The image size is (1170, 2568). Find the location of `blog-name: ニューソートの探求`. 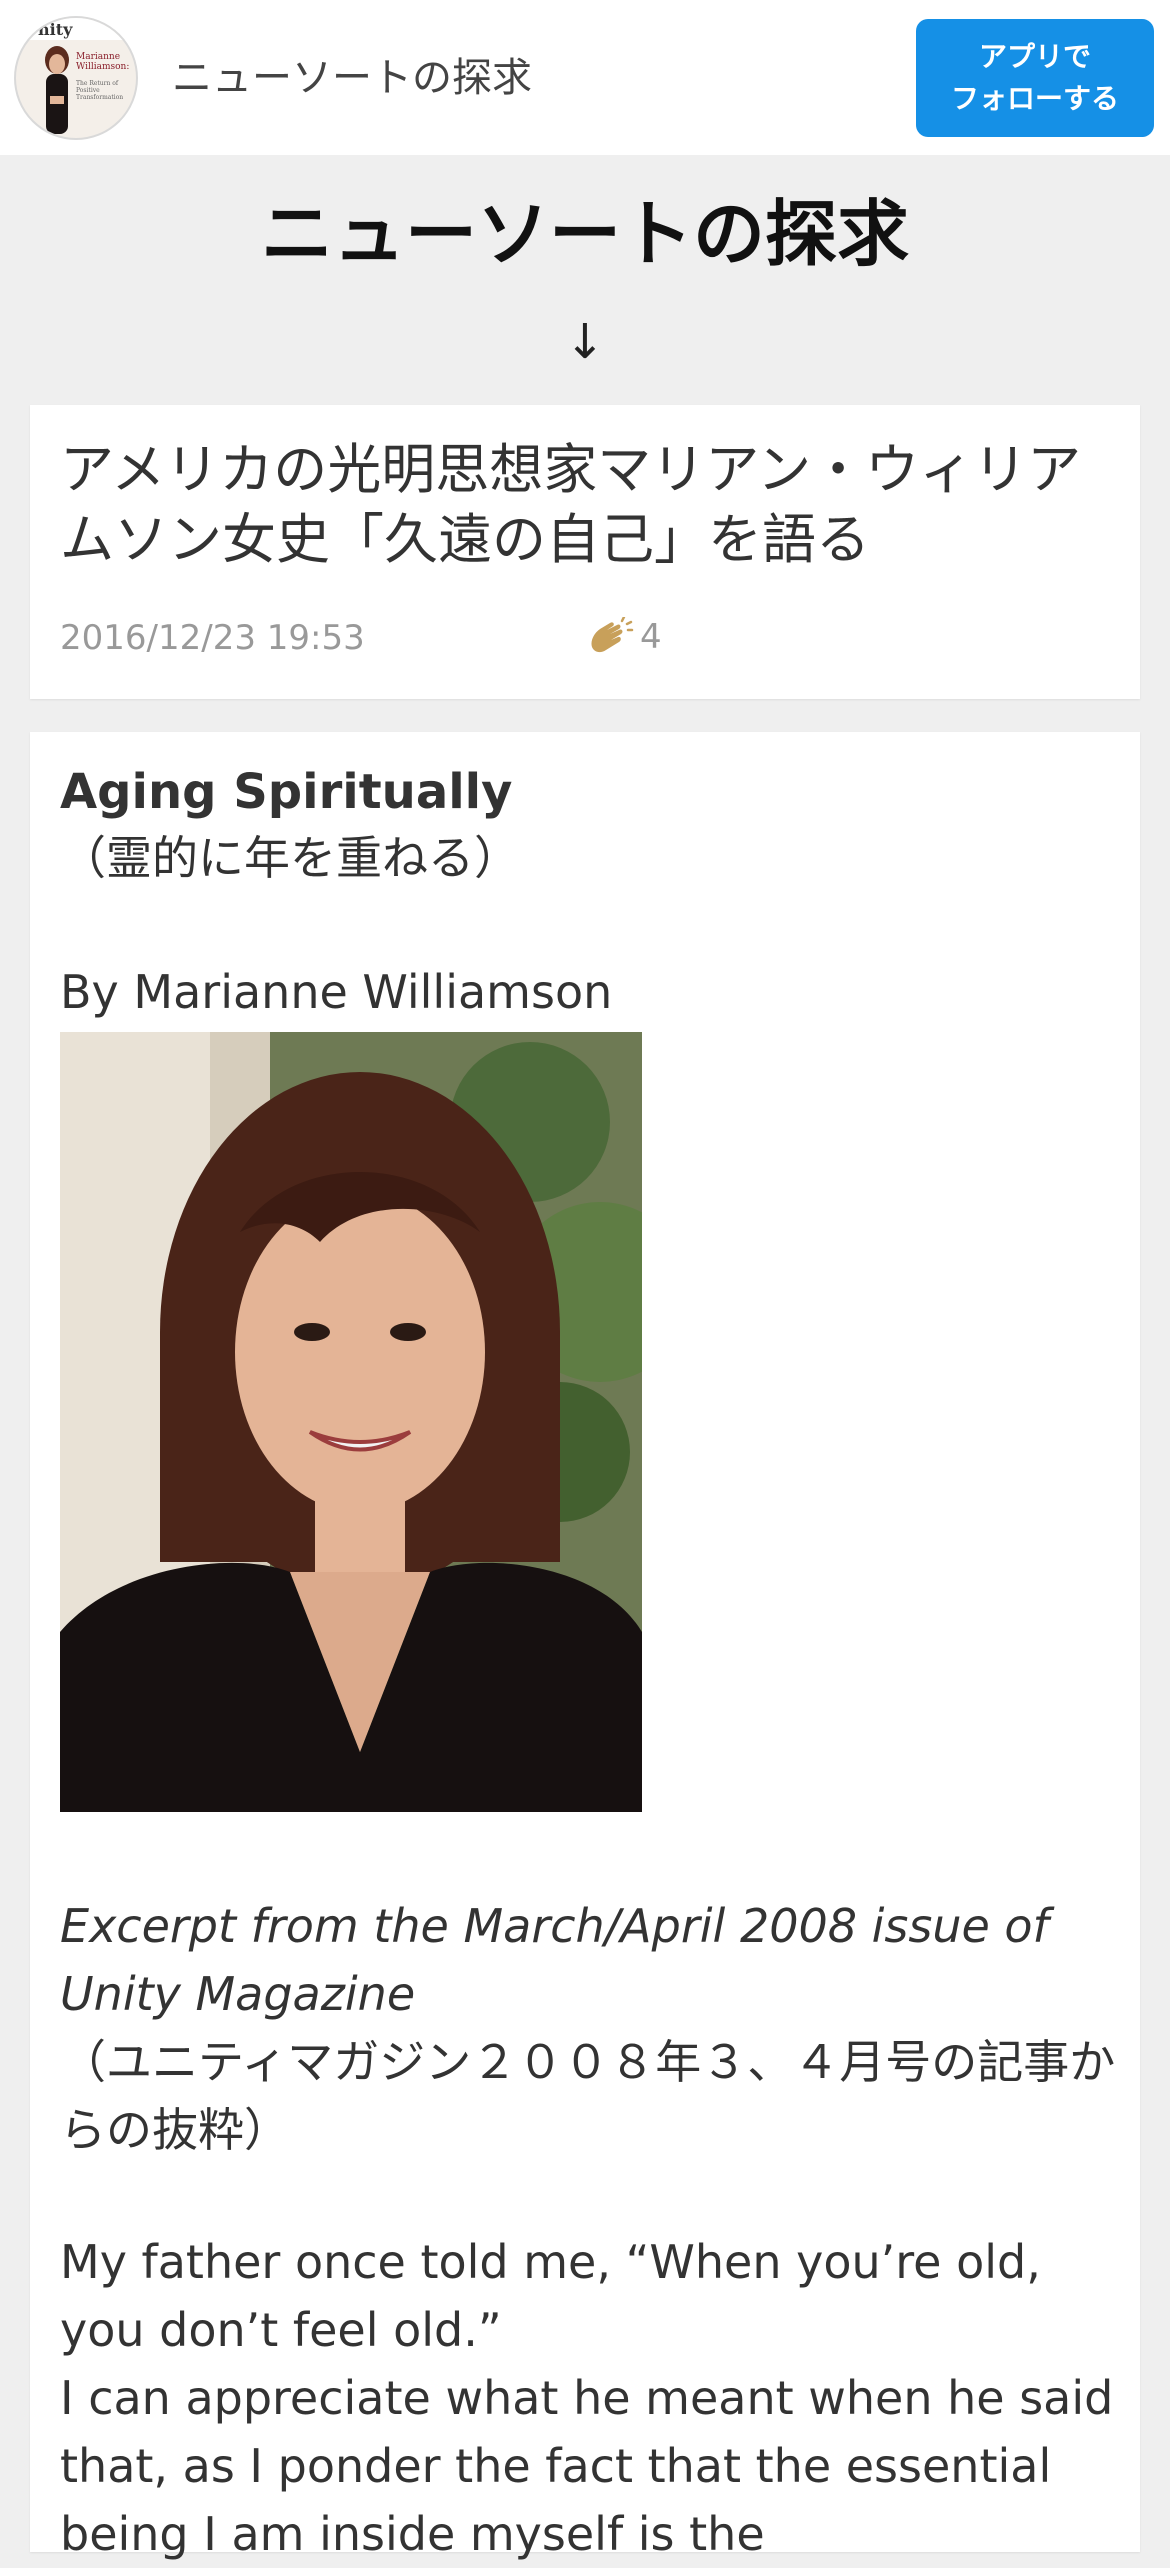

blog-name: ニューソートの探求 is located at coordinates (352, 78).